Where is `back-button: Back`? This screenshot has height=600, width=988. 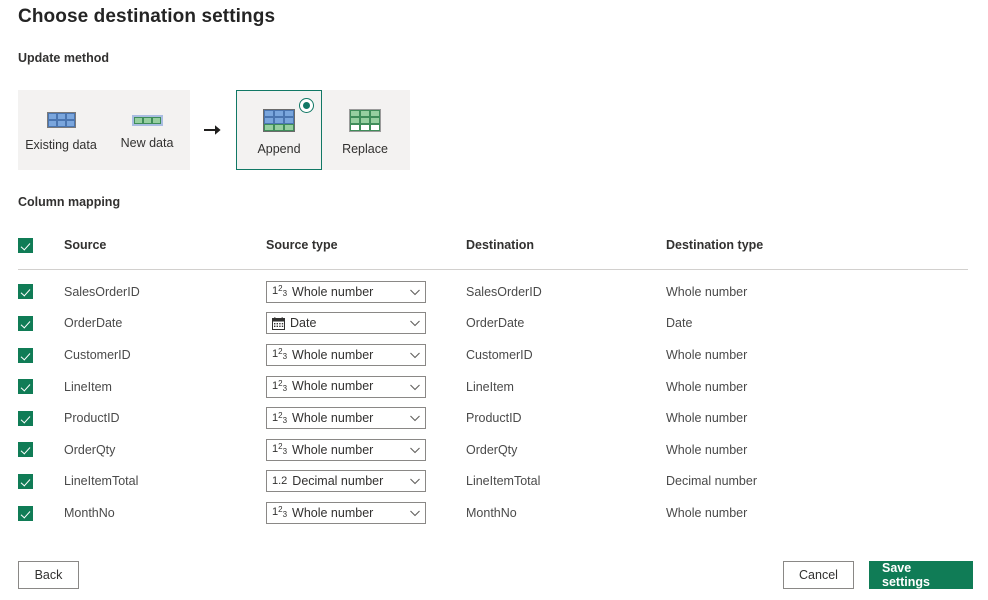
back-button: Back is located at coordinates (48, 575).